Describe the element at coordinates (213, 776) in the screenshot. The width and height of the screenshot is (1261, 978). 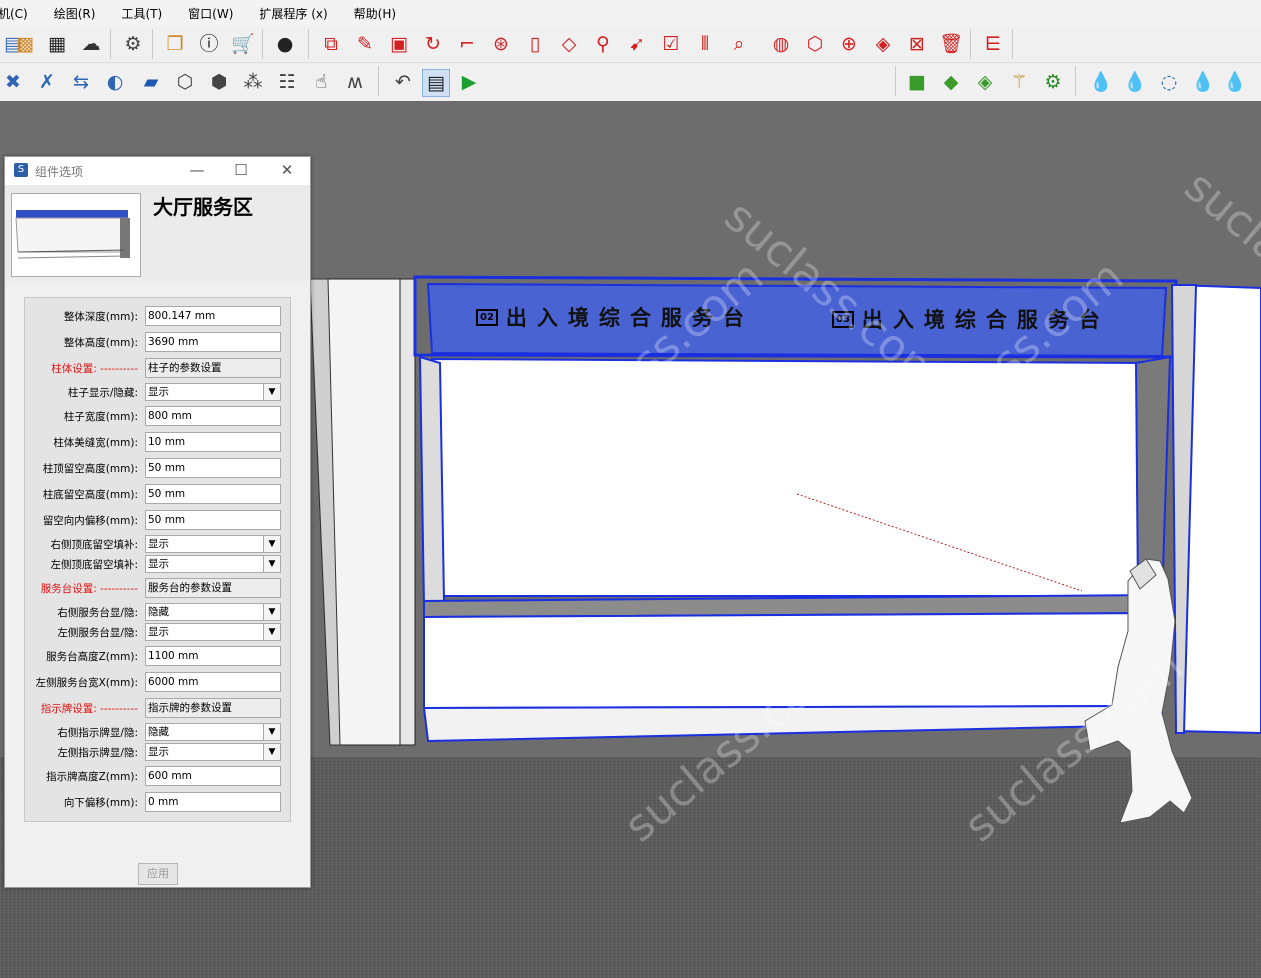
I see `option-input: 600 mm` at that location.